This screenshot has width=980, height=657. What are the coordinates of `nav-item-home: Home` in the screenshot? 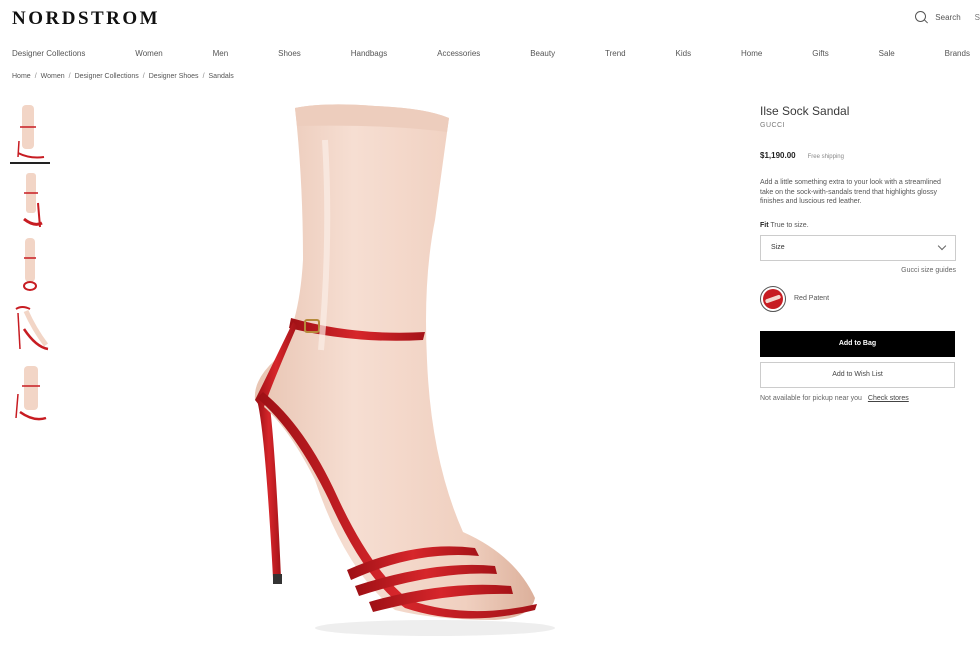 It's located at (751, 53).